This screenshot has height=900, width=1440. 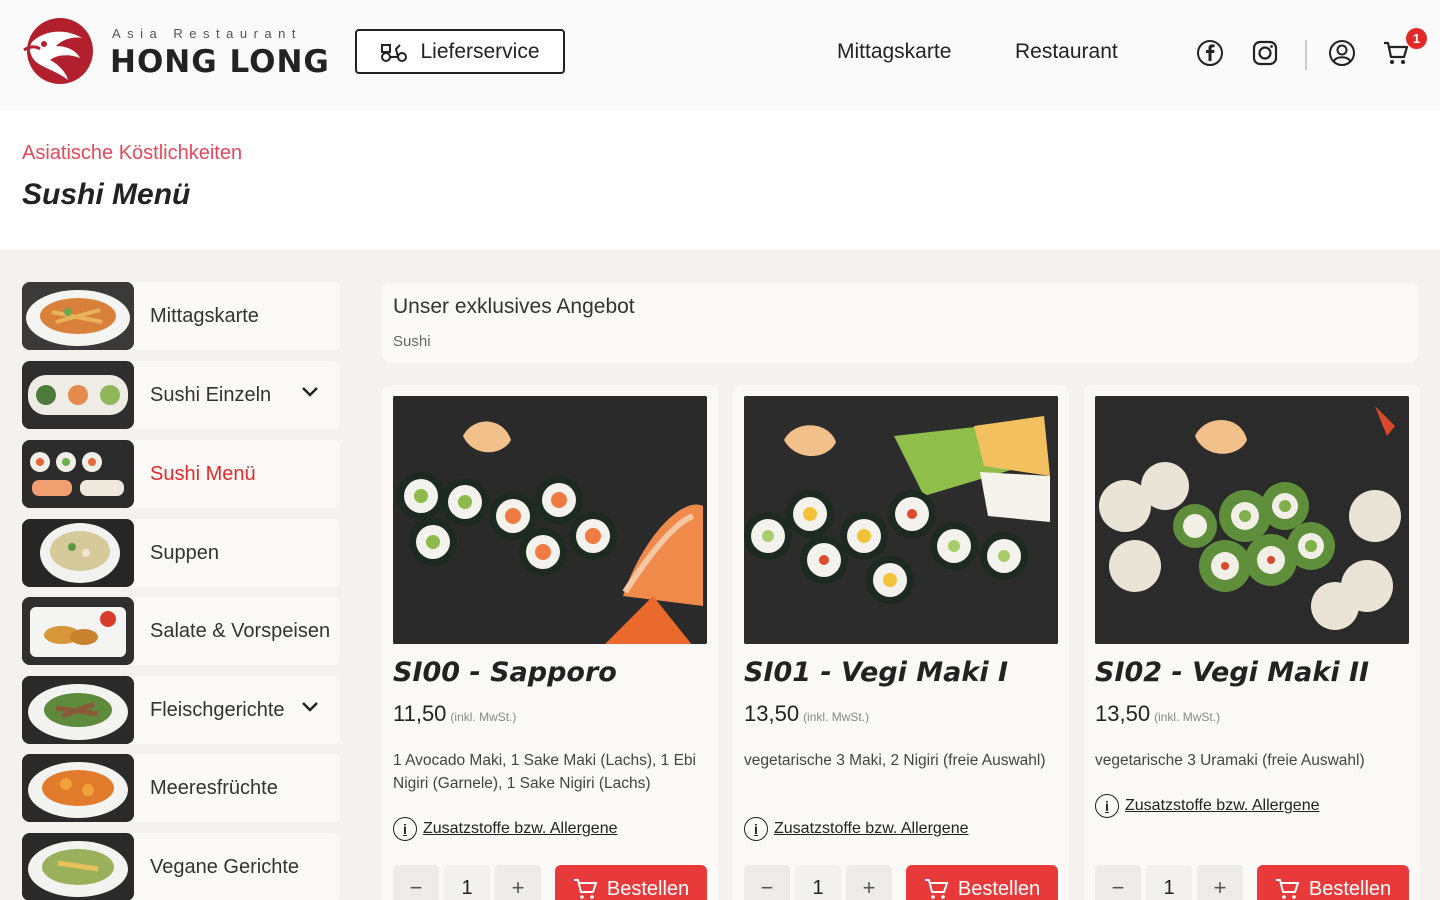 I want to click on scooter-icon, so click(x=394, y=52).